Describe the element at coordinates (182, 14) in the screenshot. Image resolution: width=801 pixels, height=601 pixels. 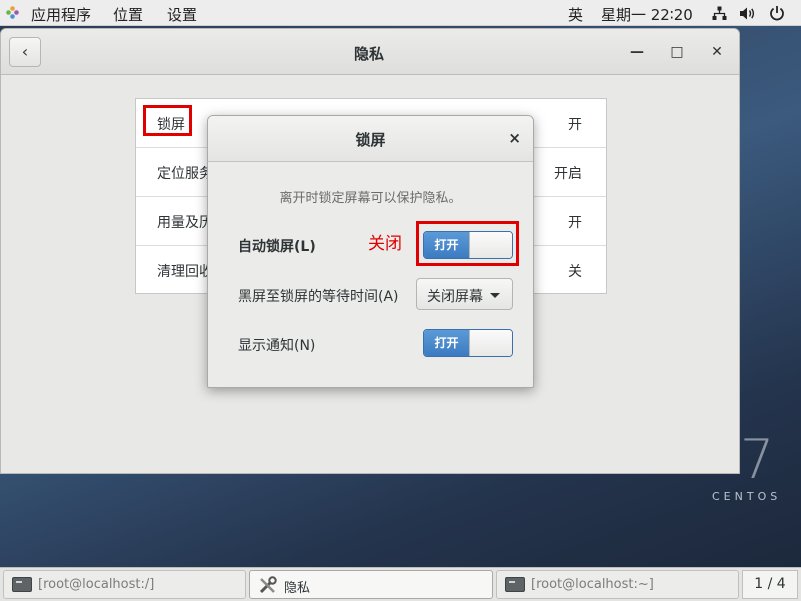
I see `settings-menu: 设置` at that location.